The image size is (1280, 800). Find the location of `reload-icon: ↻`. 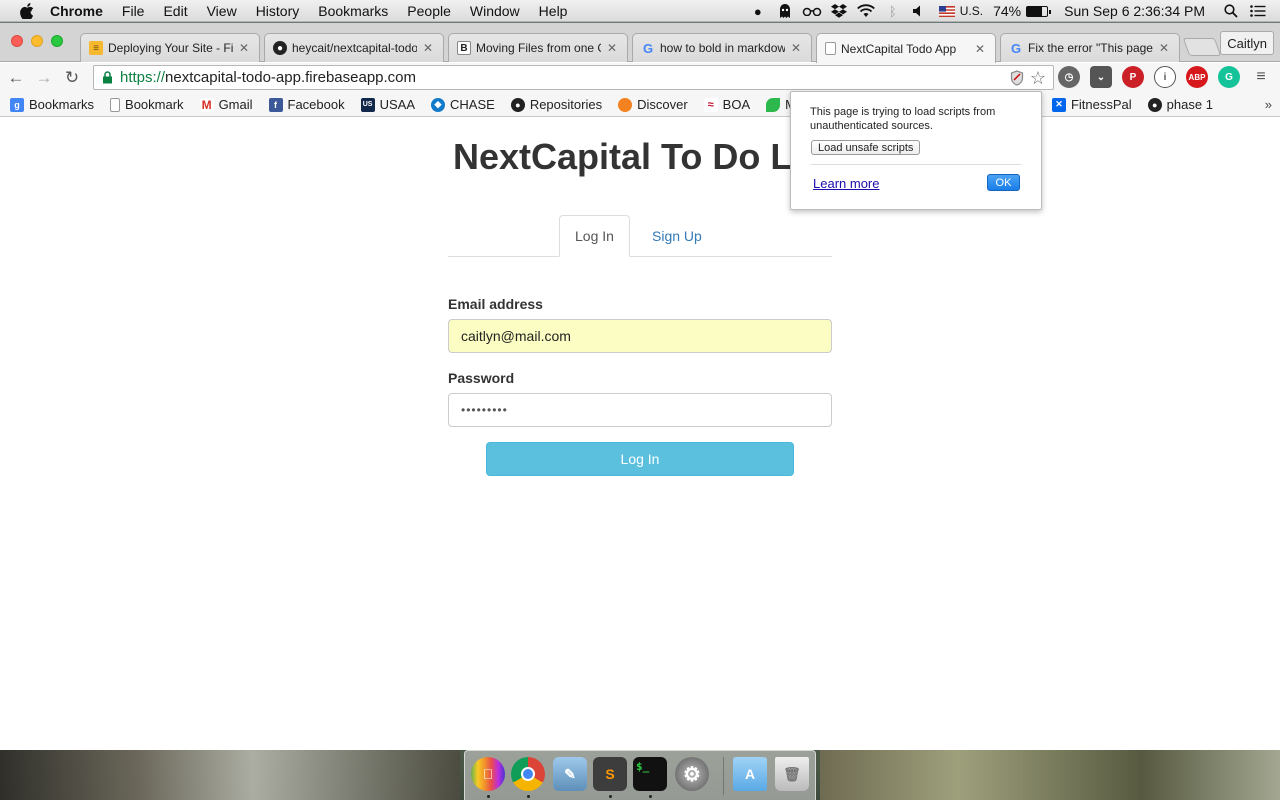

reload-icon: ↻ is located at coordinates (72, 78).